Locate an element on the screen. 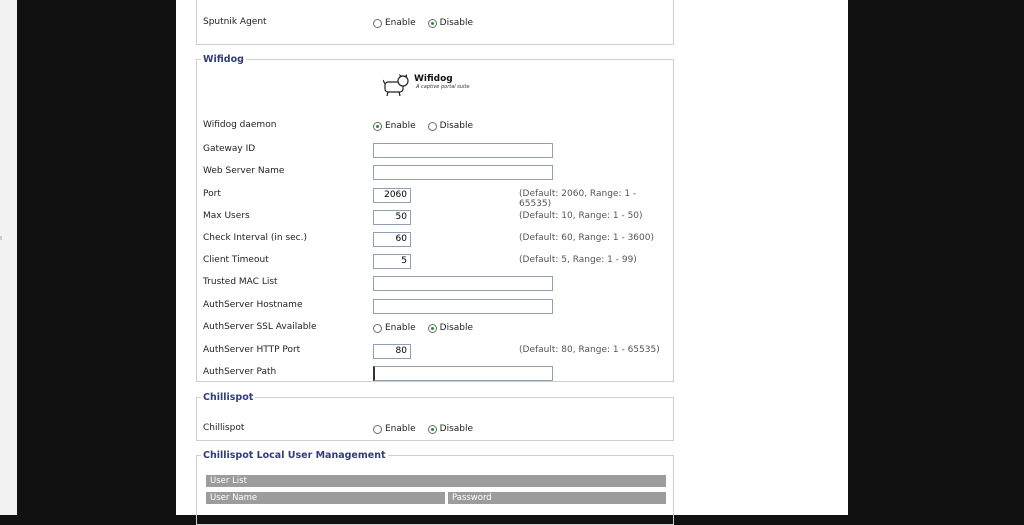 This screenshot has width=1024, height=525. wifidog-logo-subtitle: A captive portal suite is located at coordinates (443, 87).